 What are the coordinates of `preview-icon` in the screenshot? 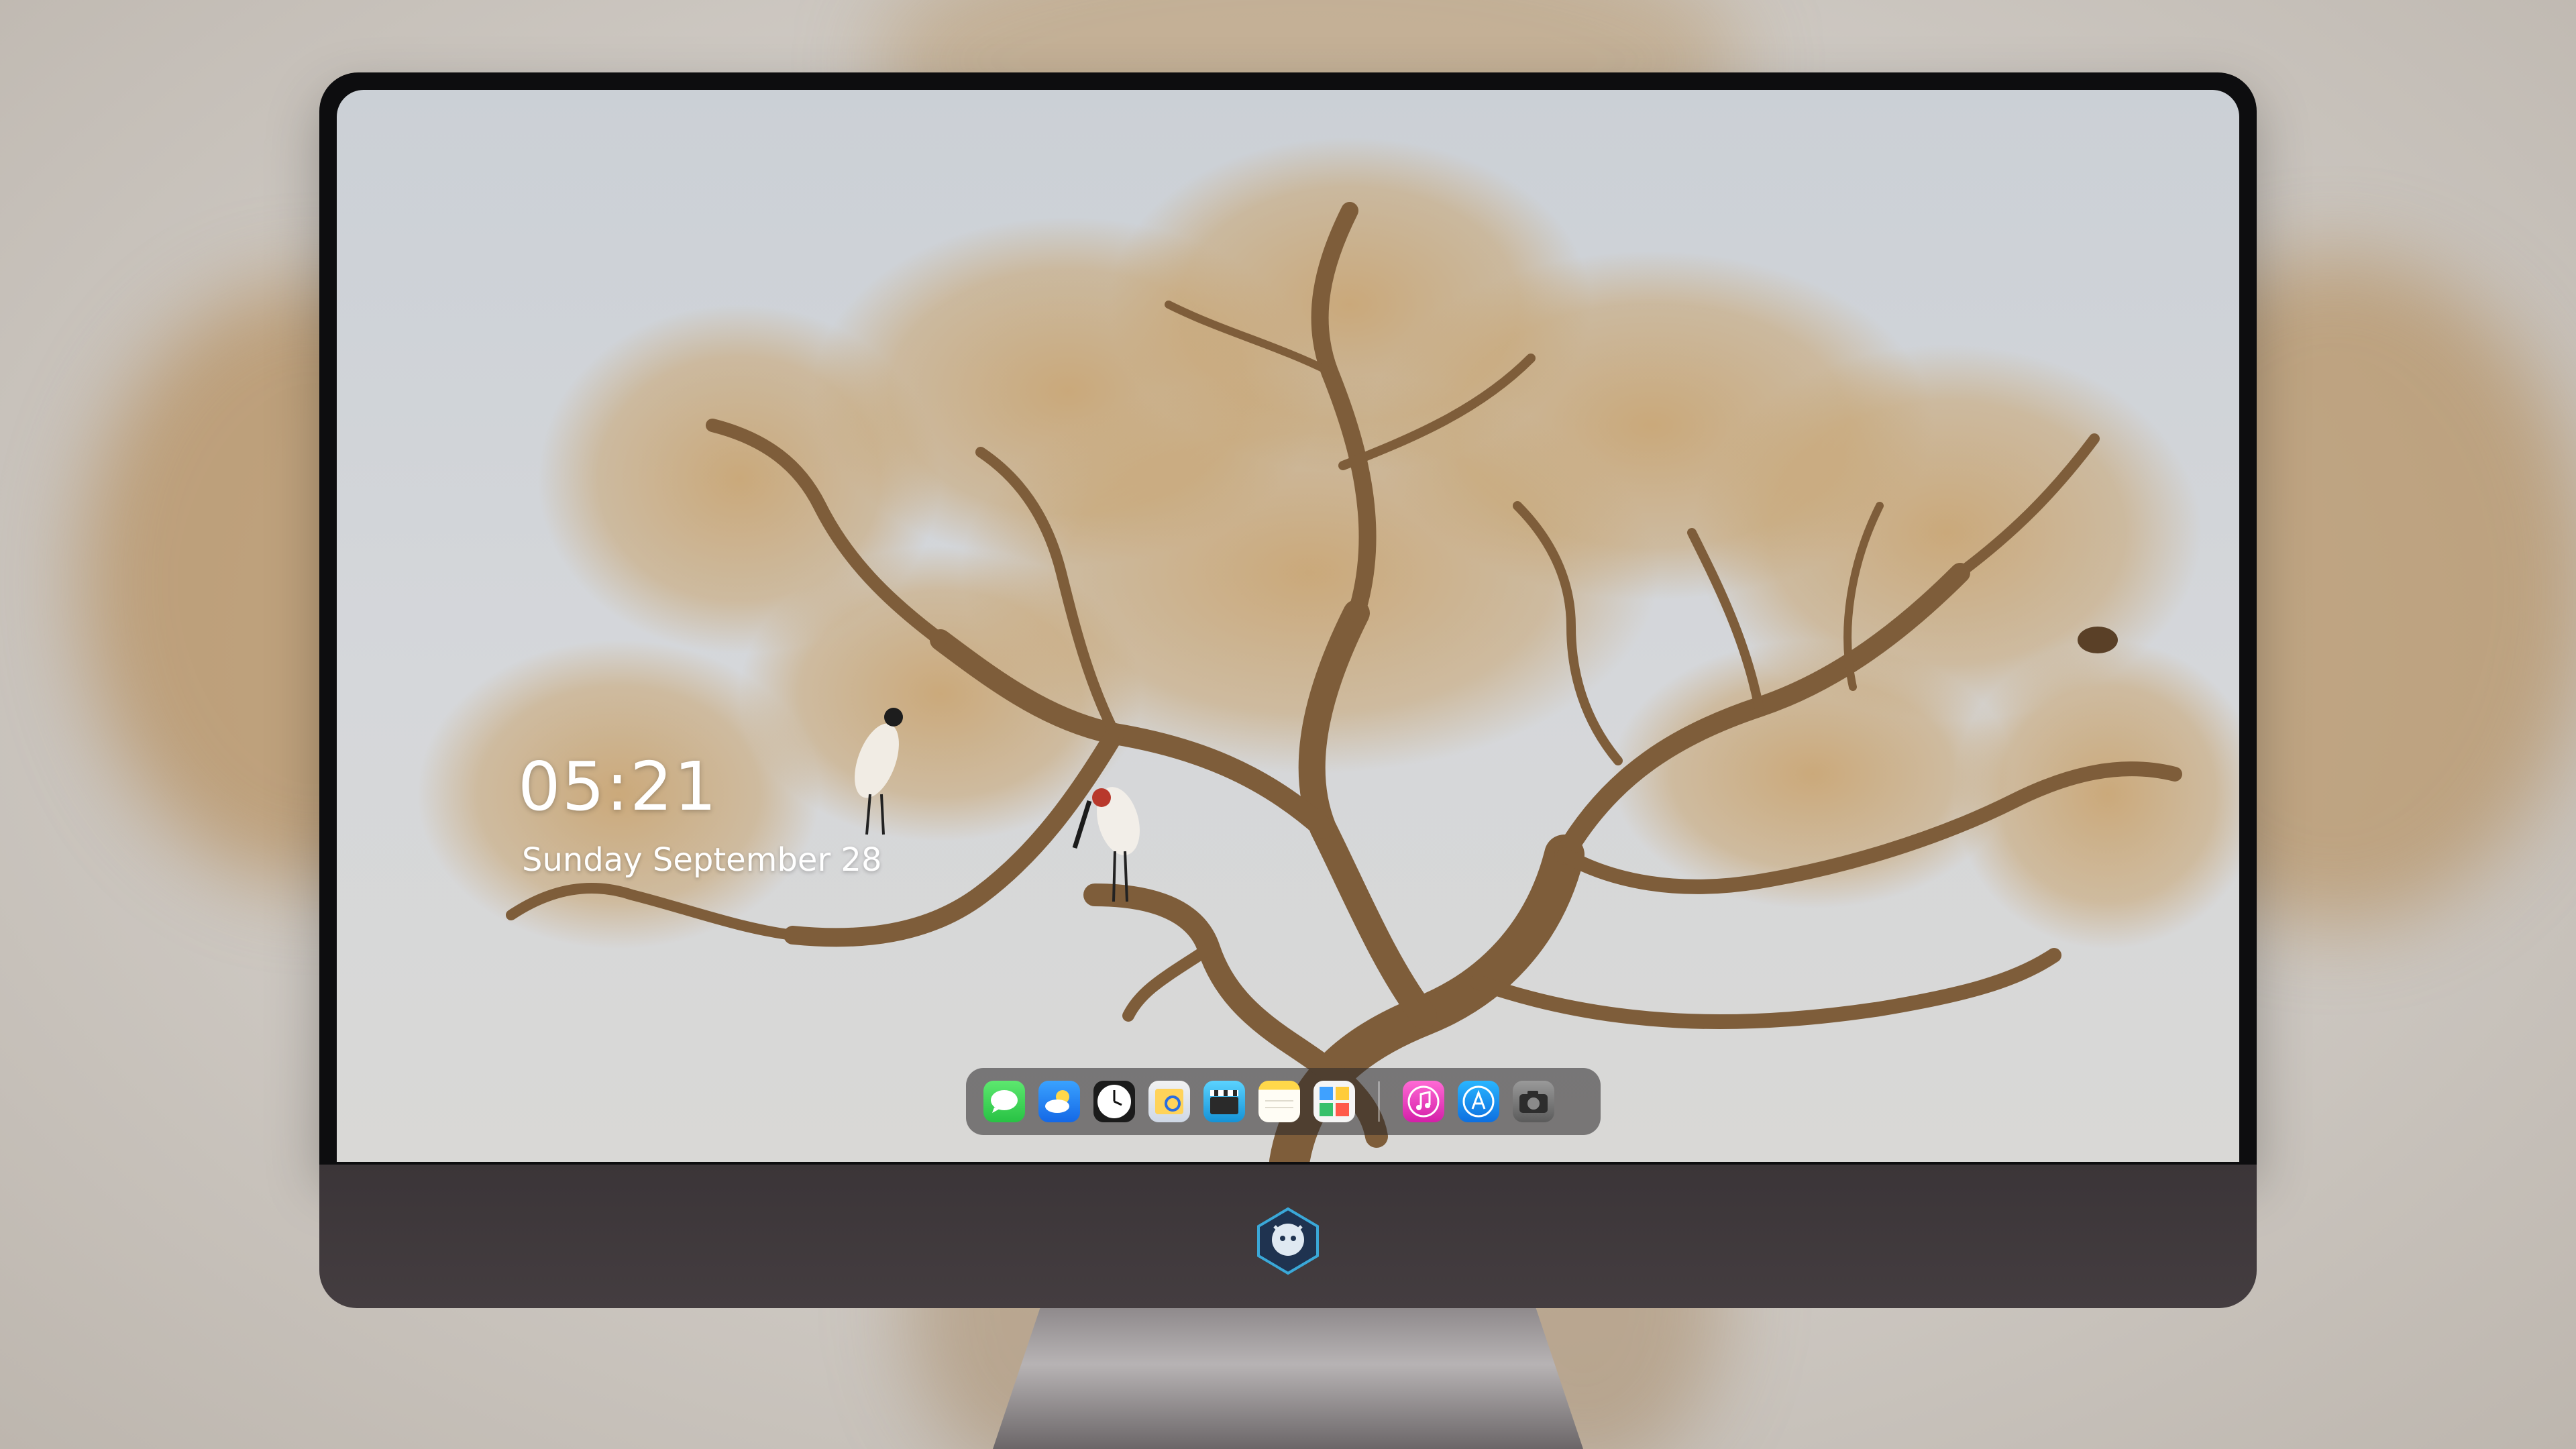 It's located at (1169, 1101).